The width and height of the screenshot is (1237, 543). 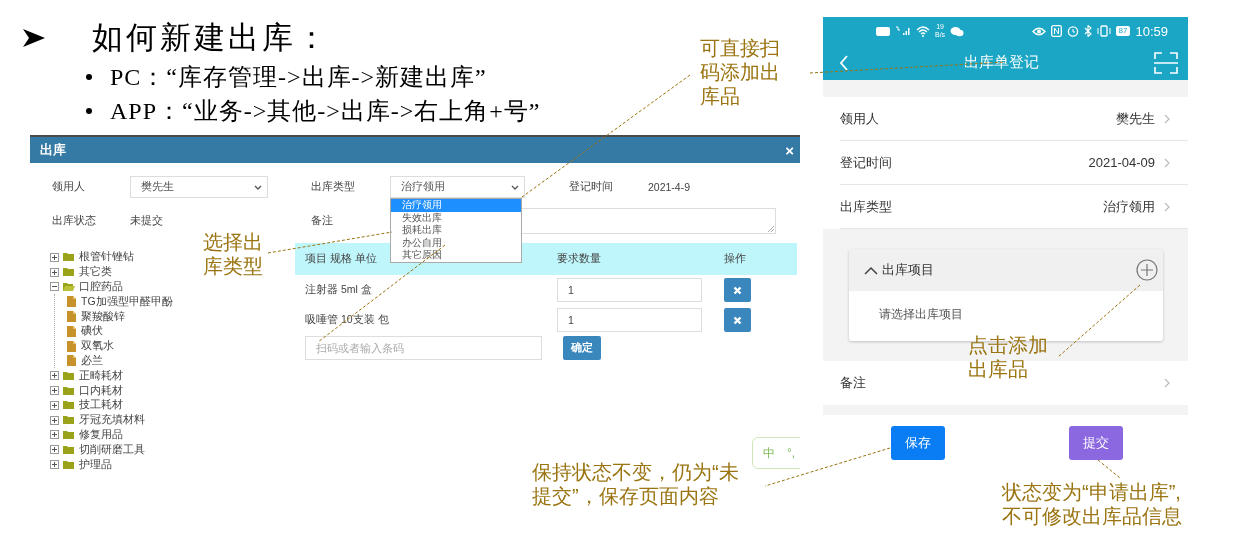 I want to click on tree-item: 双氧水, so click(x=97, y=346).